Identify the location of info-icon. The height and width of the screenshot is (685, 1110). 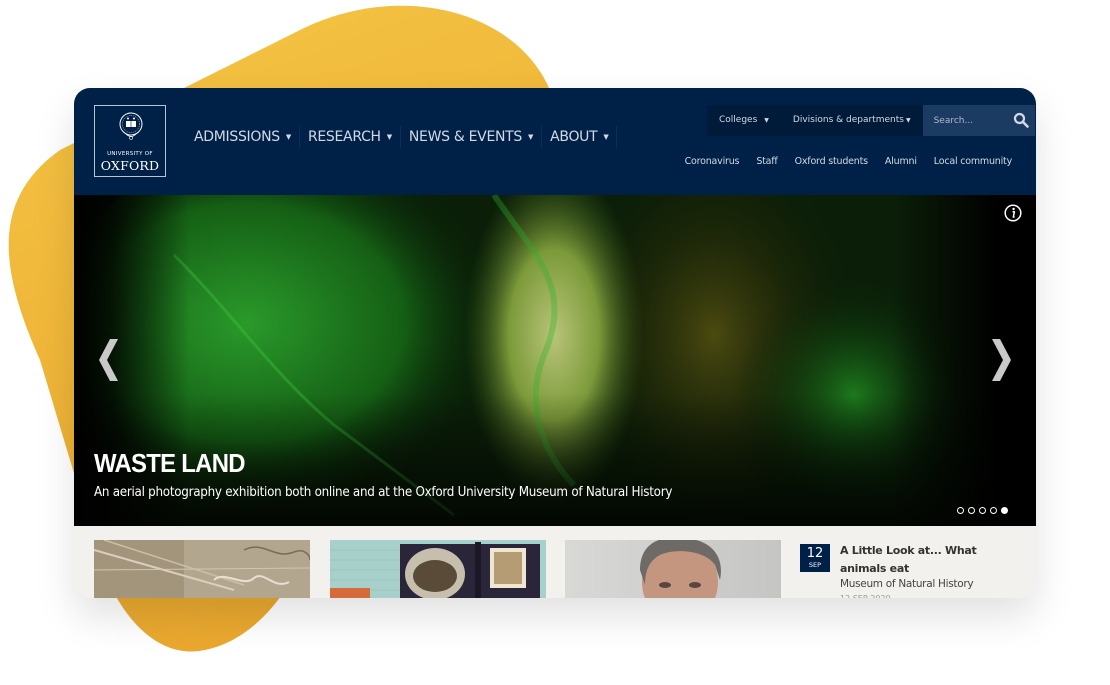
(1013, 213).